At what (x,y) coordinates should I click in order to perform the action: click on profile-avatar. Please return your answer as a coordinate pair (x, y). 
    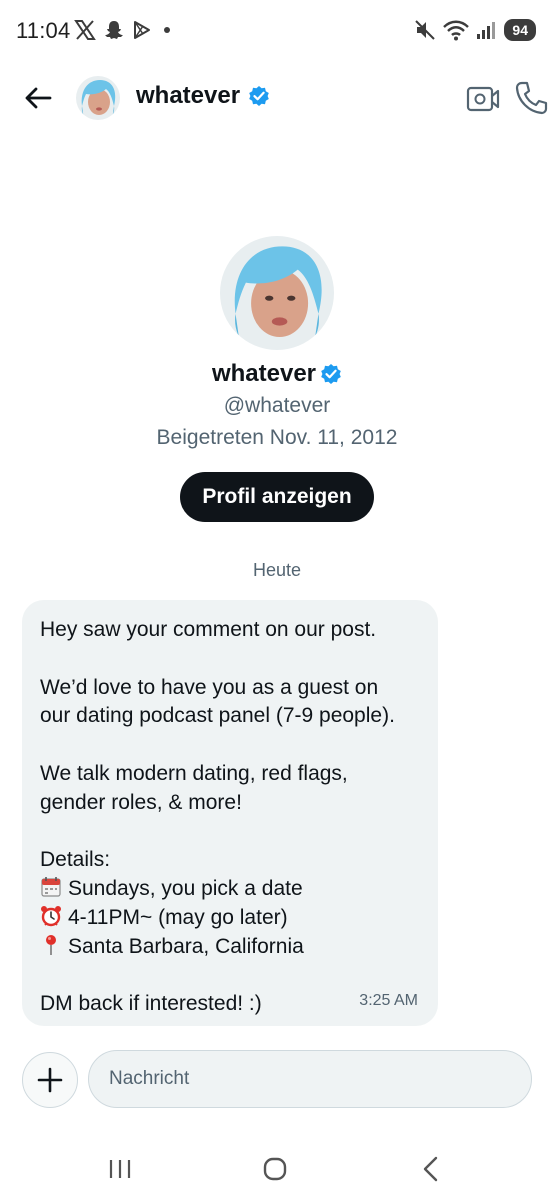
    Looking at the image, I should click on (277, 293).